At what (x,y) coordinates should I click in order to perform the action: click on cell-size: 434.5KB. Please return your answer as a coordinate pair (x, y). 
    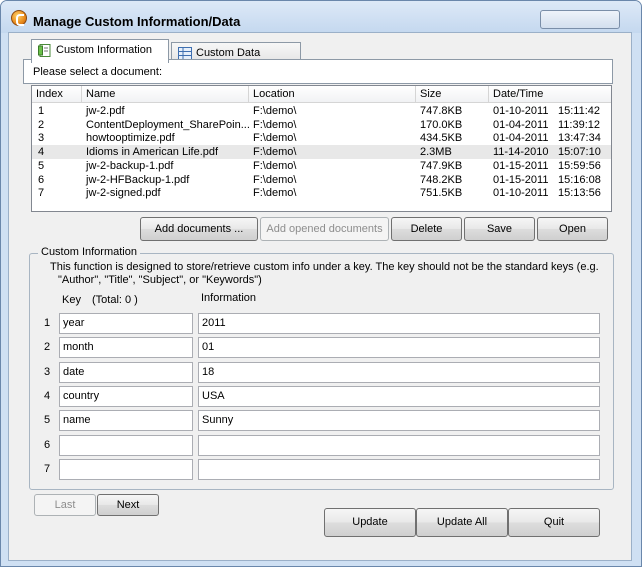
    Looking at the image, I should click on (441, 138).